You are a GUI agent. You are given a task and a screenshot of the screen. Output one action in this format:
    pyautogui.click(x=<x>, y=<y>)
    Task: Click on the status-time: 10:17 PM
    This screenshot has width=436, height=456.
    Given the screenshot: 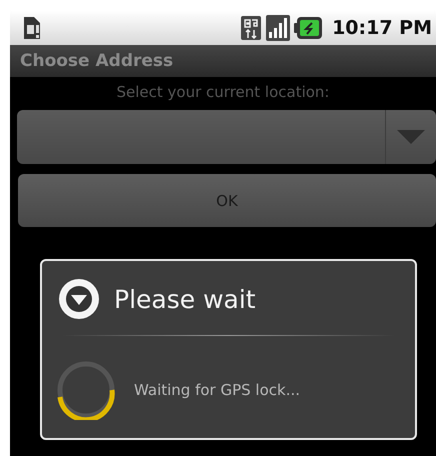 What is the action you would take?
    pyautogui.click(x=382, y=27)
    